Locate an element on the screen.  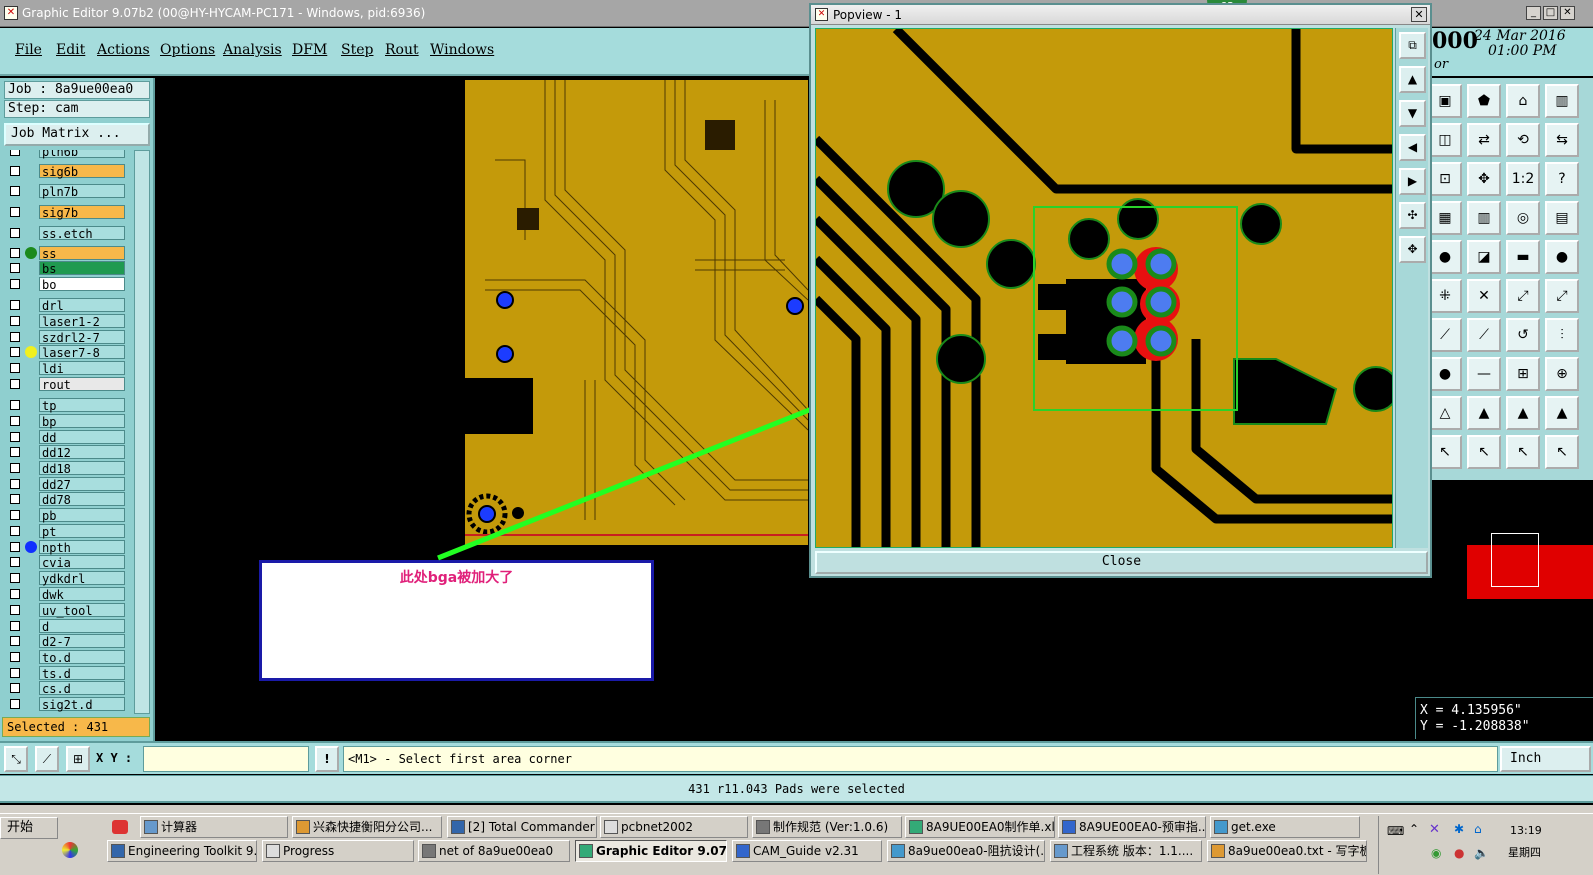
app-tray-icon: ● is located at coordinates (1459, 853).